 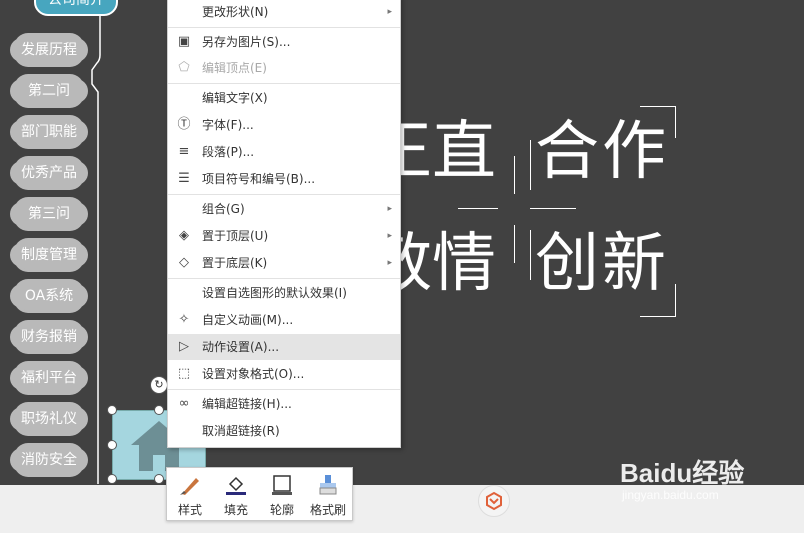 What do you see at coordinates (670, 495) in the screenshot?
I see `watermark-url: jingyan.baidu.com` at bounding box center [670, 495].